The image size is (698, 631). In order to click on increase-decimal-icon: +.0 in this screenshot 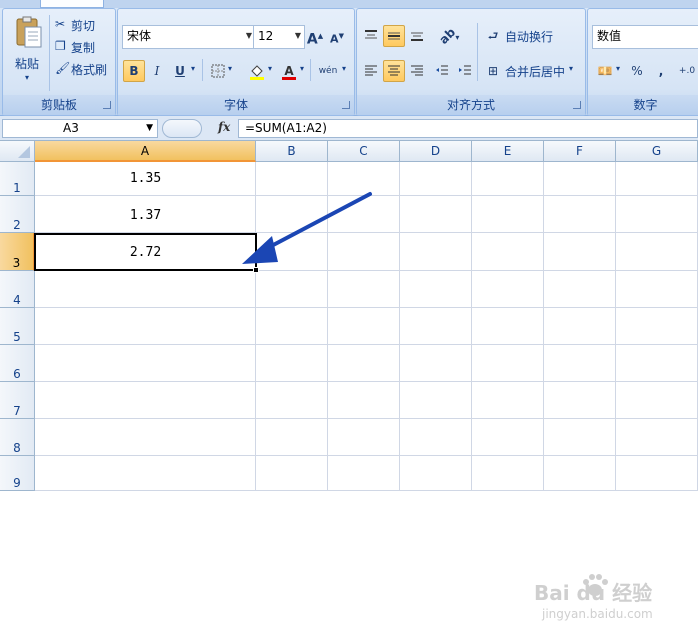, I will do `click(687, 71)`.